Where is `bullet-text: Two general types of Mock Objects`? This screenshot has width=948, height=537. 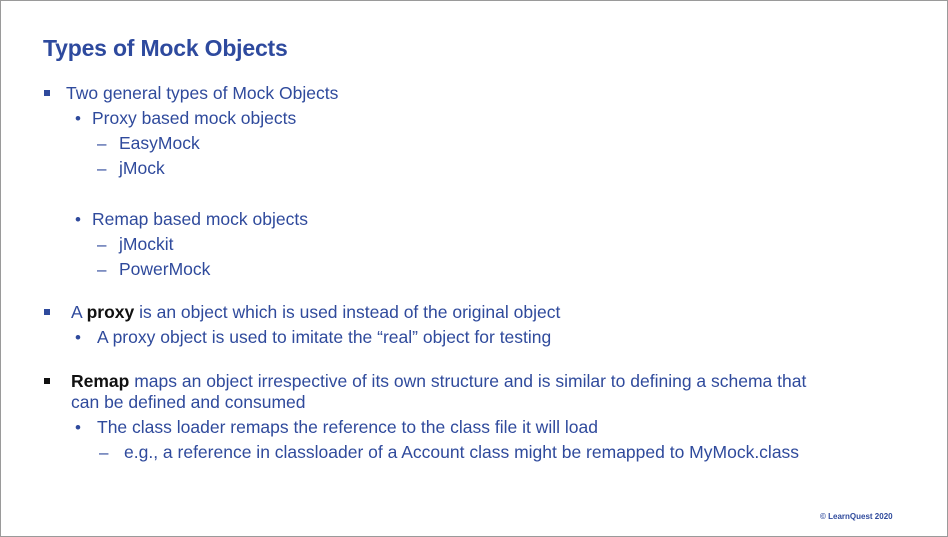
bullet-text: Two general types of Mock Objects is located at coordinates (202, 93).